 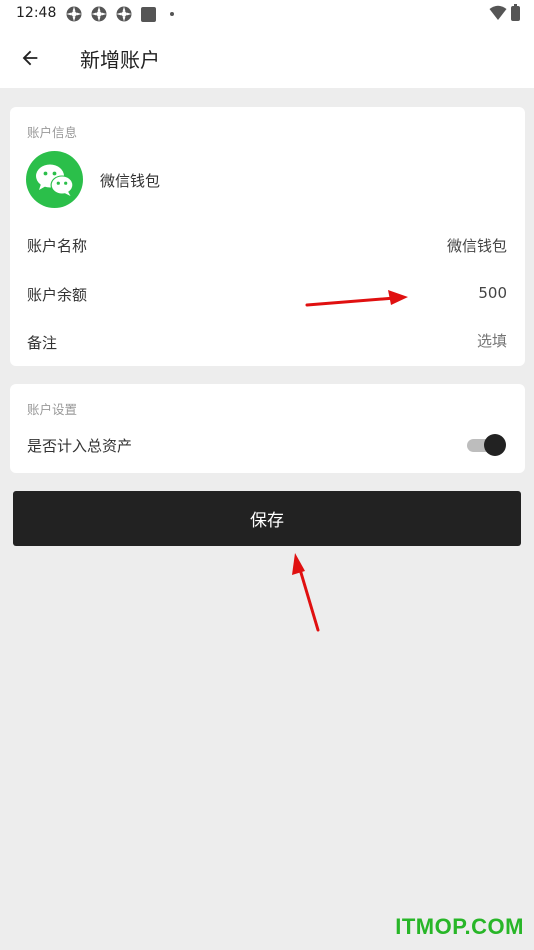 I want to click on back-button, so click(x=30, y=58).